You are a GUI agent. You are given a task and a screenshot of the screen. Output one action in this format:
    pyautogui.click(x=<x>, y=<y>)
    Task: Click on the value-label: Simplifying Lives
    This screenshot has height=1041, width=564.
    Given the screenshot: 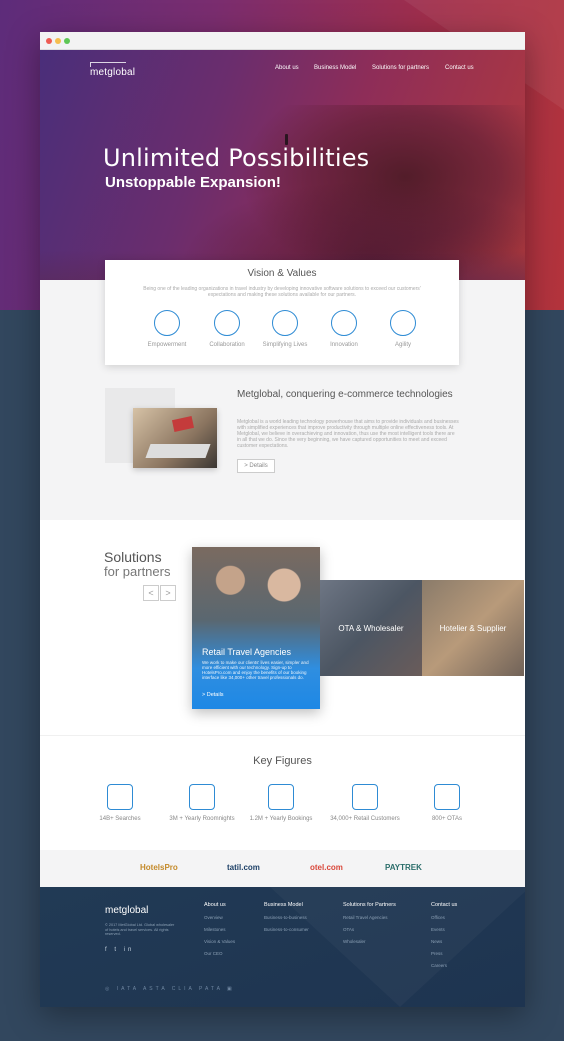 What is the action you would take?
    pyautogui.click(x=285, y=345)
    